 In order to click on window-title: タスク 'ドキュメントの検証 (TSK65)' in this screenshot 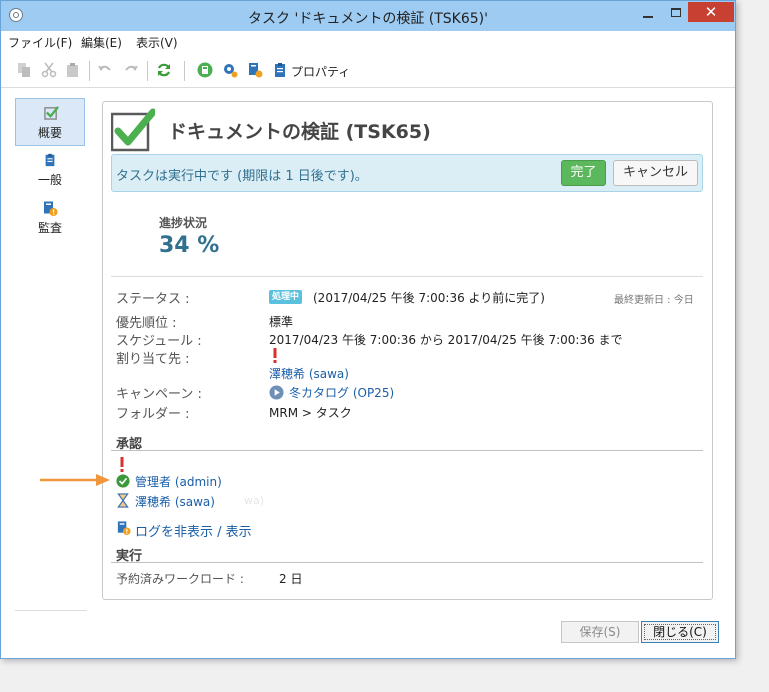, I will do `click(368, 19)`.